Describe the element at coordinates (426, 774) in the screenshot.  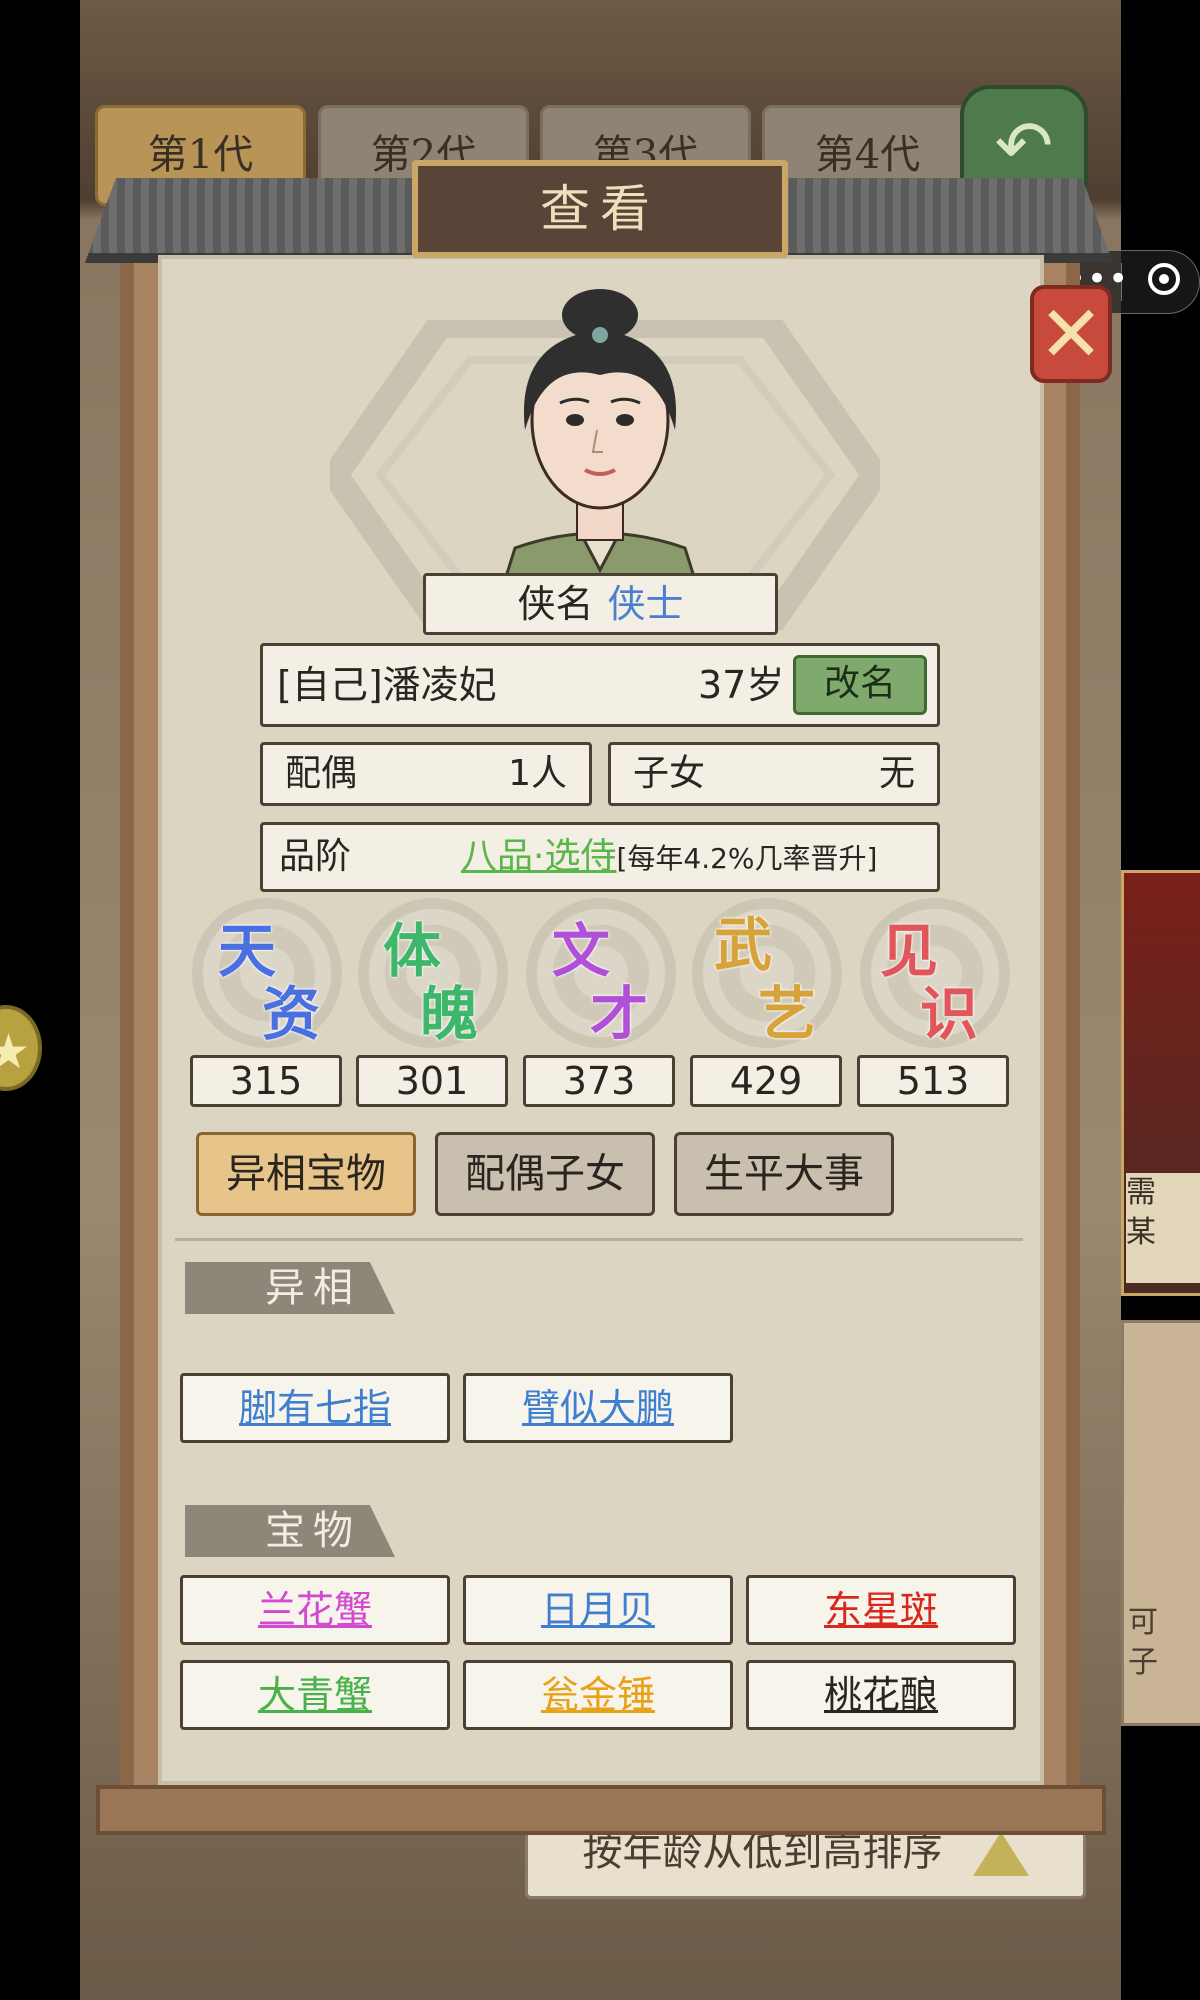
I see `spouse-field: 配偶 1人` at that location.